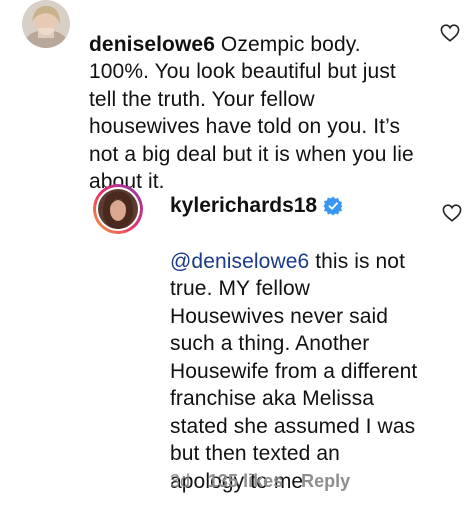 This screenshot has height=505, width=474. Describe the element at coordinates (245, 481) in the screenshot. I see `likes-count: 135 likes` at that location.